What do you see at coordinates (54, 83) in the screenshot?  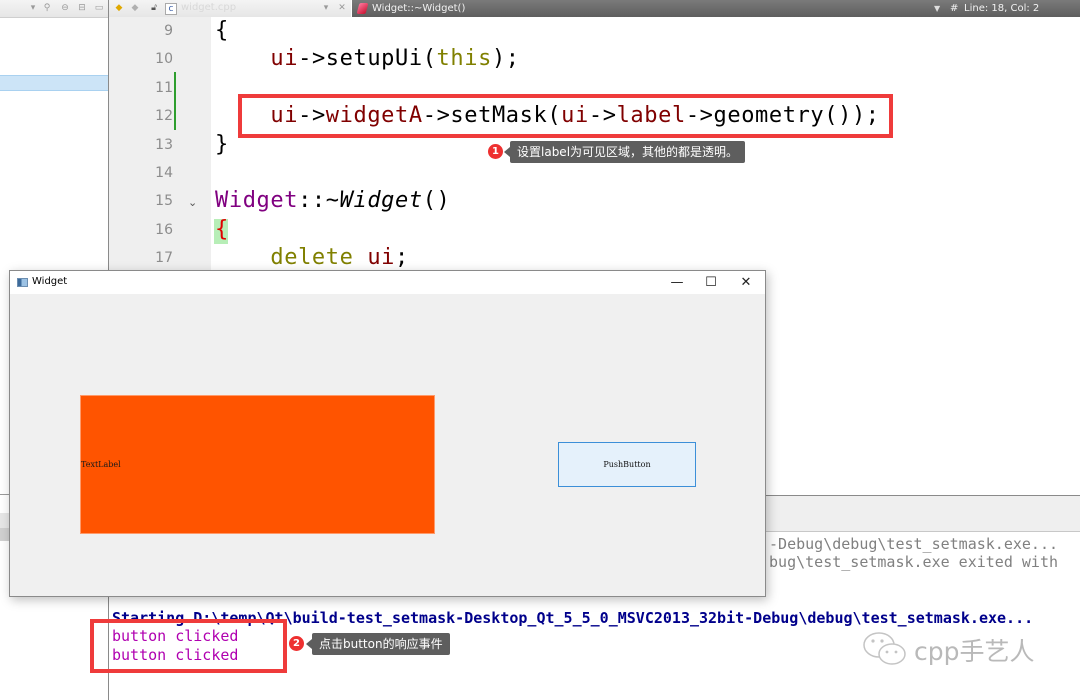 I see `selected-tree-item` at bounding box center [54, 83].